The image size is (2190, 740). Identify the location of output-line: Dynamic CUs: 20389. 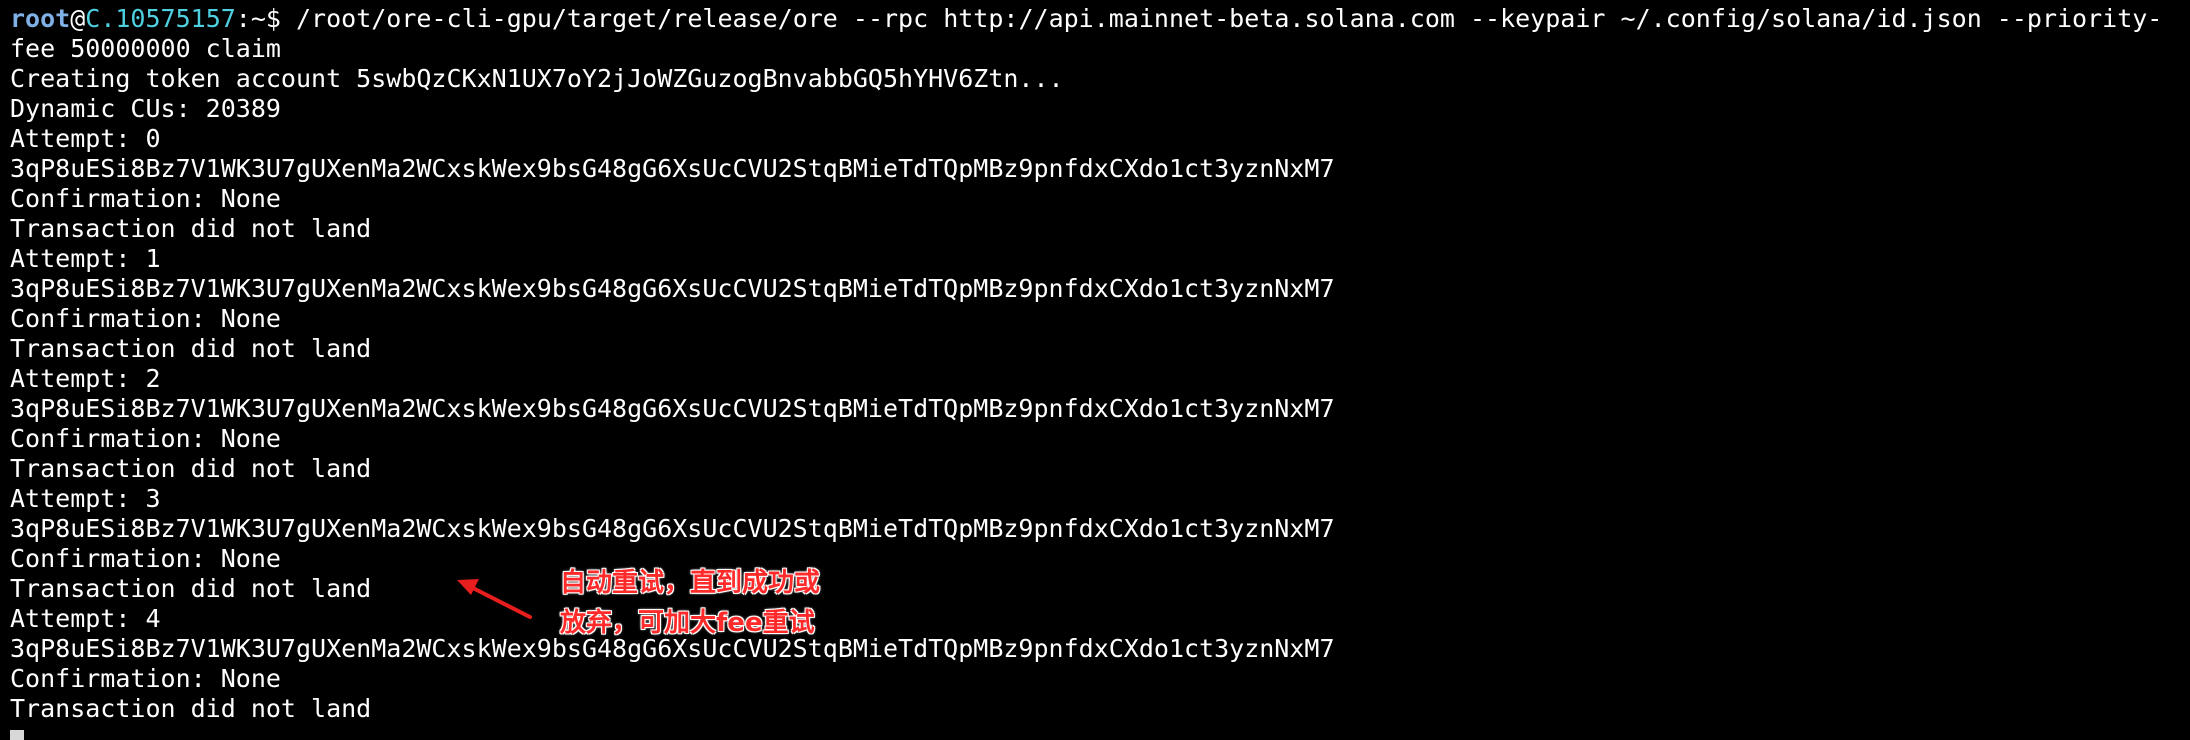
(145, 108).